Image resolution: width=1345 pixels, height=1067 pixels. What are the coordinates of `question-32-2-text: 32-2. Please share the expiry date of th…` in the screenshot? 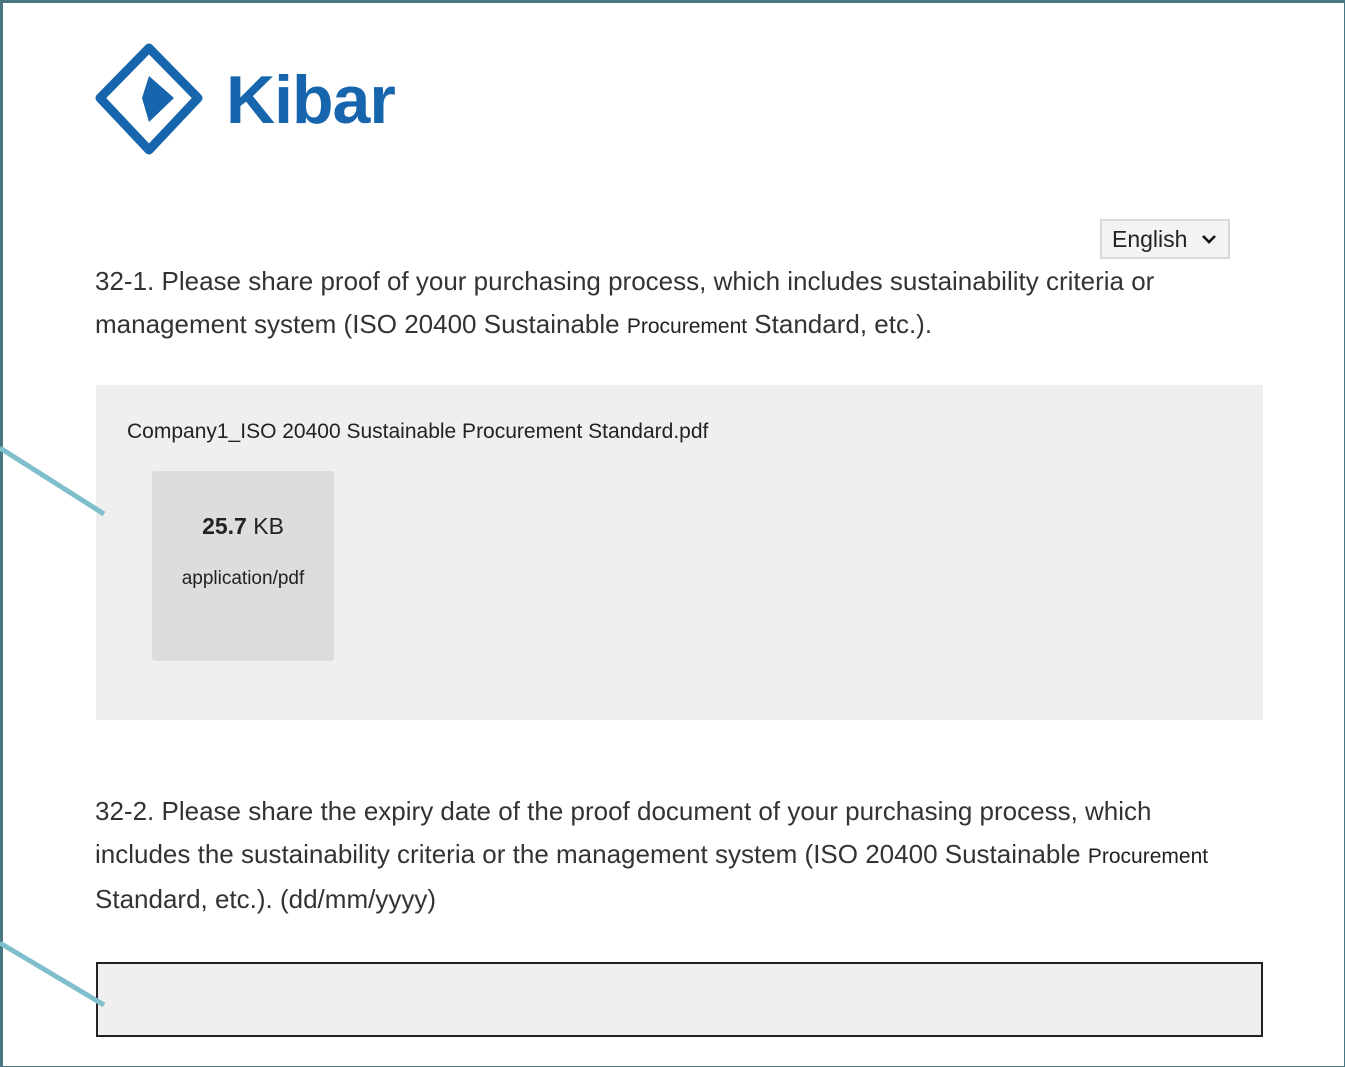 It's located at (623, 832).